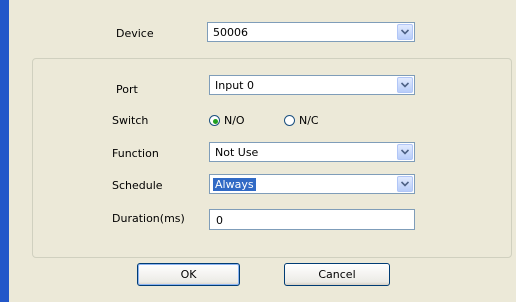 The height and width of the screenshot is (302, 516). I want to click on radio-dot, so click(215, 121).